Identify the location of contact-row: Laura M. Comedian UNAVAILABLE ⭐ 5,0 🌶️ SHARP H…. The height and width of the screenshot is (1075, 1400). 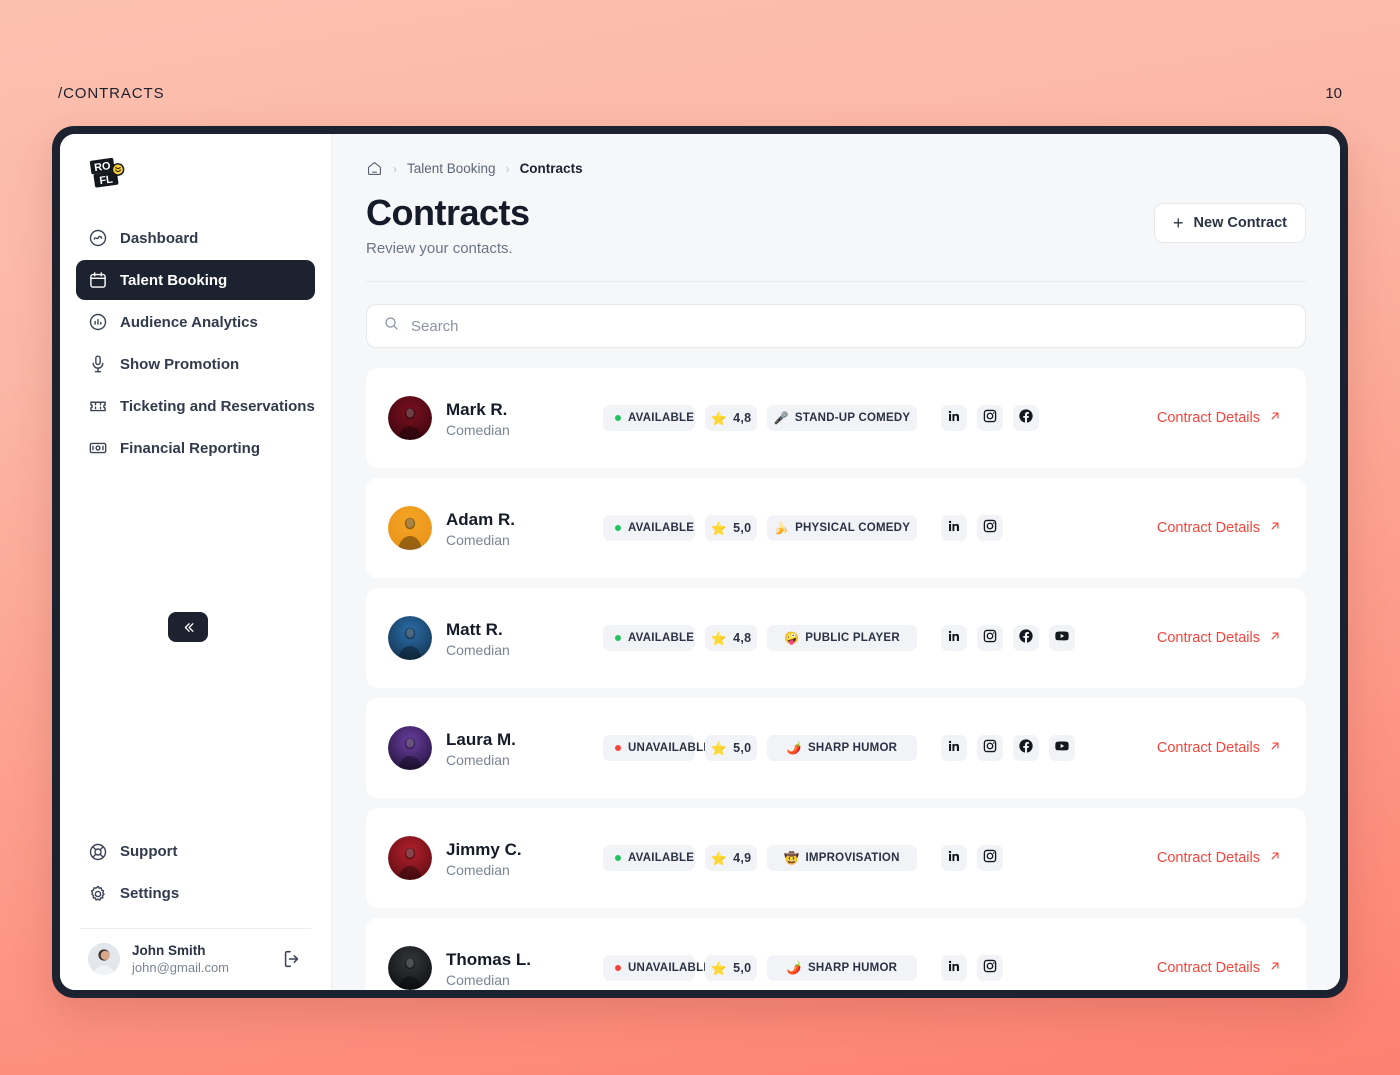
(836, 748).